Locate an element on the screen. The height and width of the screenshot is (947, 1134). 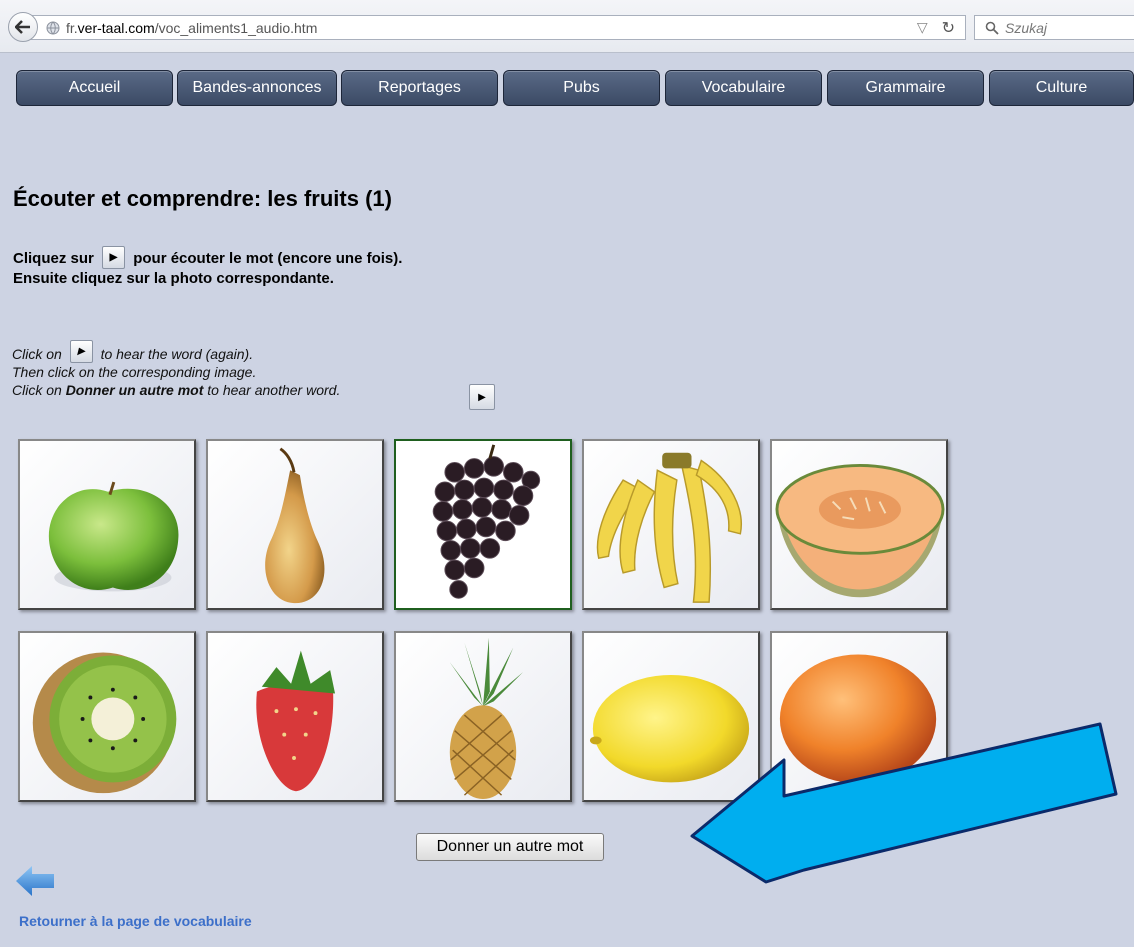
fruit-tile-bananas is located at coordinates (671, 524).